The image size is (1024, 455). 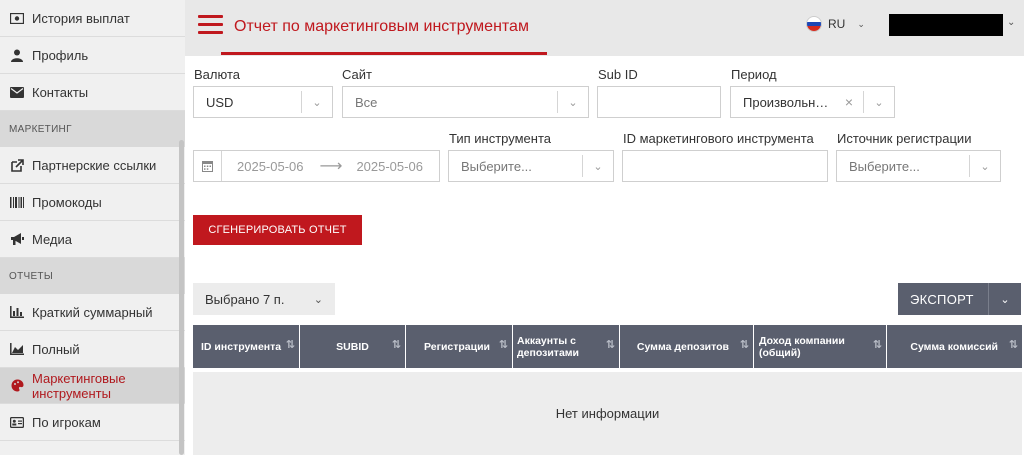 I want to click on site-value: Все, so click(x=366, y=102).